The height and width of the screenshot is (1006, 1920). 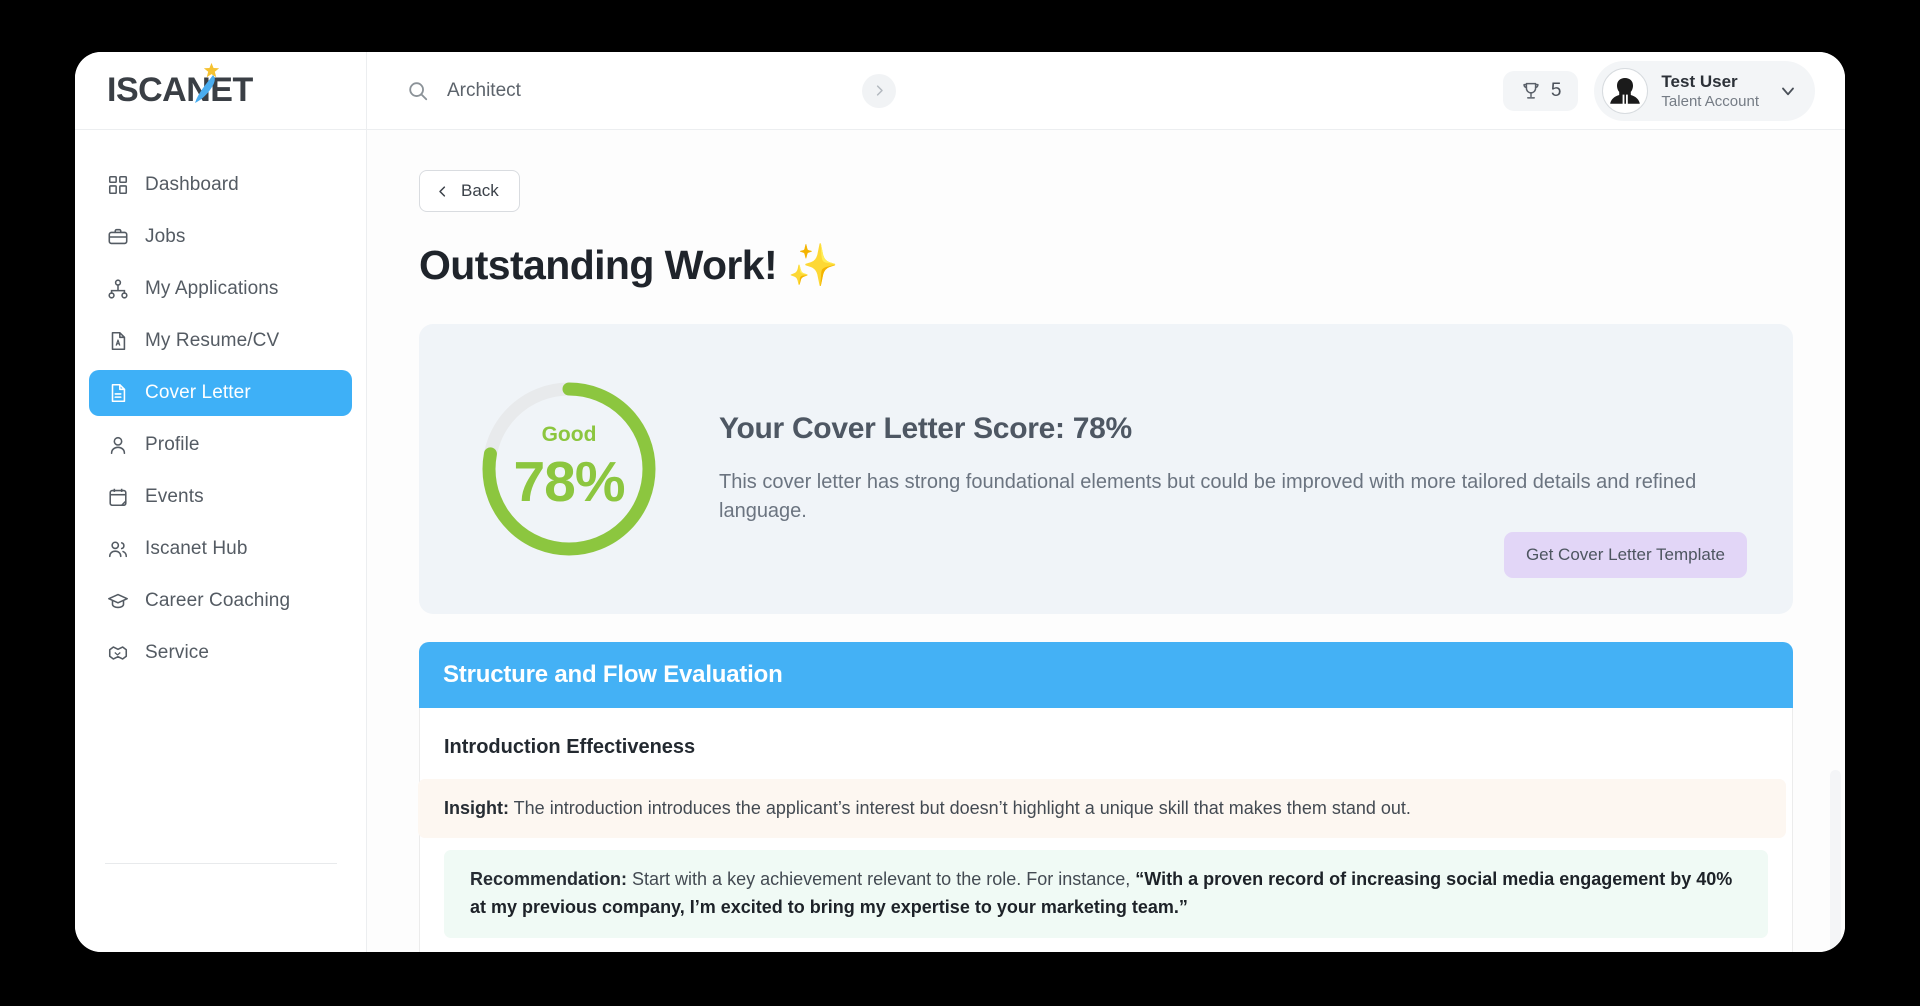 What do you see at coordinates (118, 393) in the screenshot?
I see `document-lines-icon` at bounding box center [118, 393].